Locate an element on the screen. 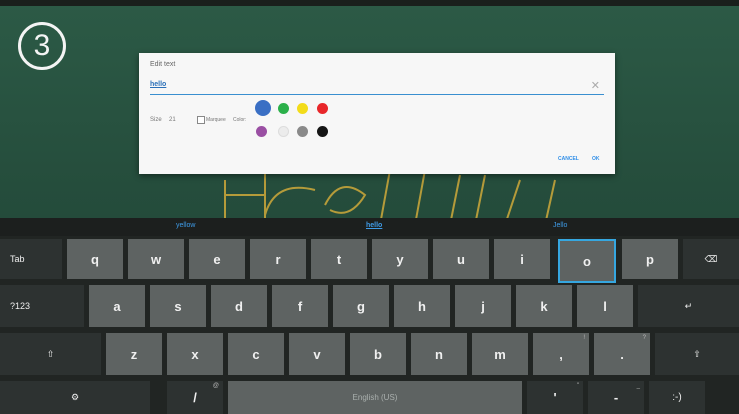  key-l: l is located at coordinates (605, 306).